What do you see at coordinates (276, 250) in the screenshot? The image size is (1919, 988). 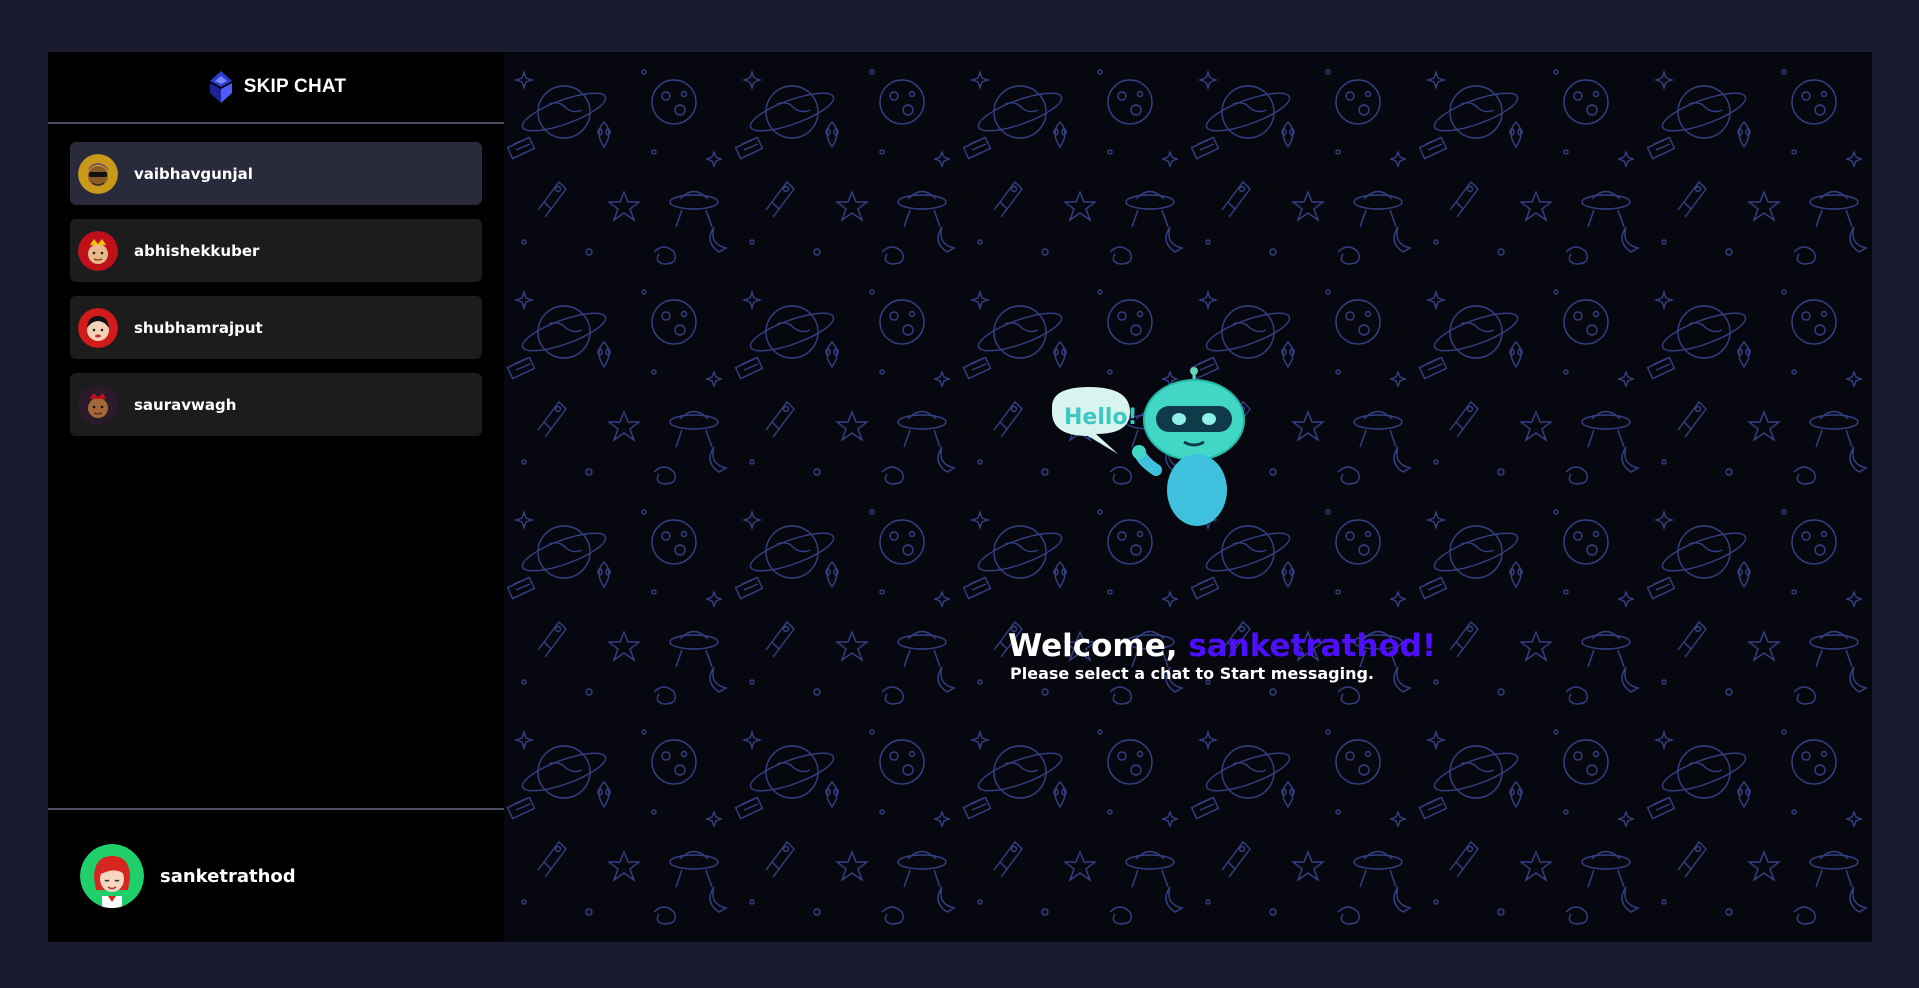 I see `contact-item-abhishekkuber: abhishekkuber` at bounding box center [276, 250].